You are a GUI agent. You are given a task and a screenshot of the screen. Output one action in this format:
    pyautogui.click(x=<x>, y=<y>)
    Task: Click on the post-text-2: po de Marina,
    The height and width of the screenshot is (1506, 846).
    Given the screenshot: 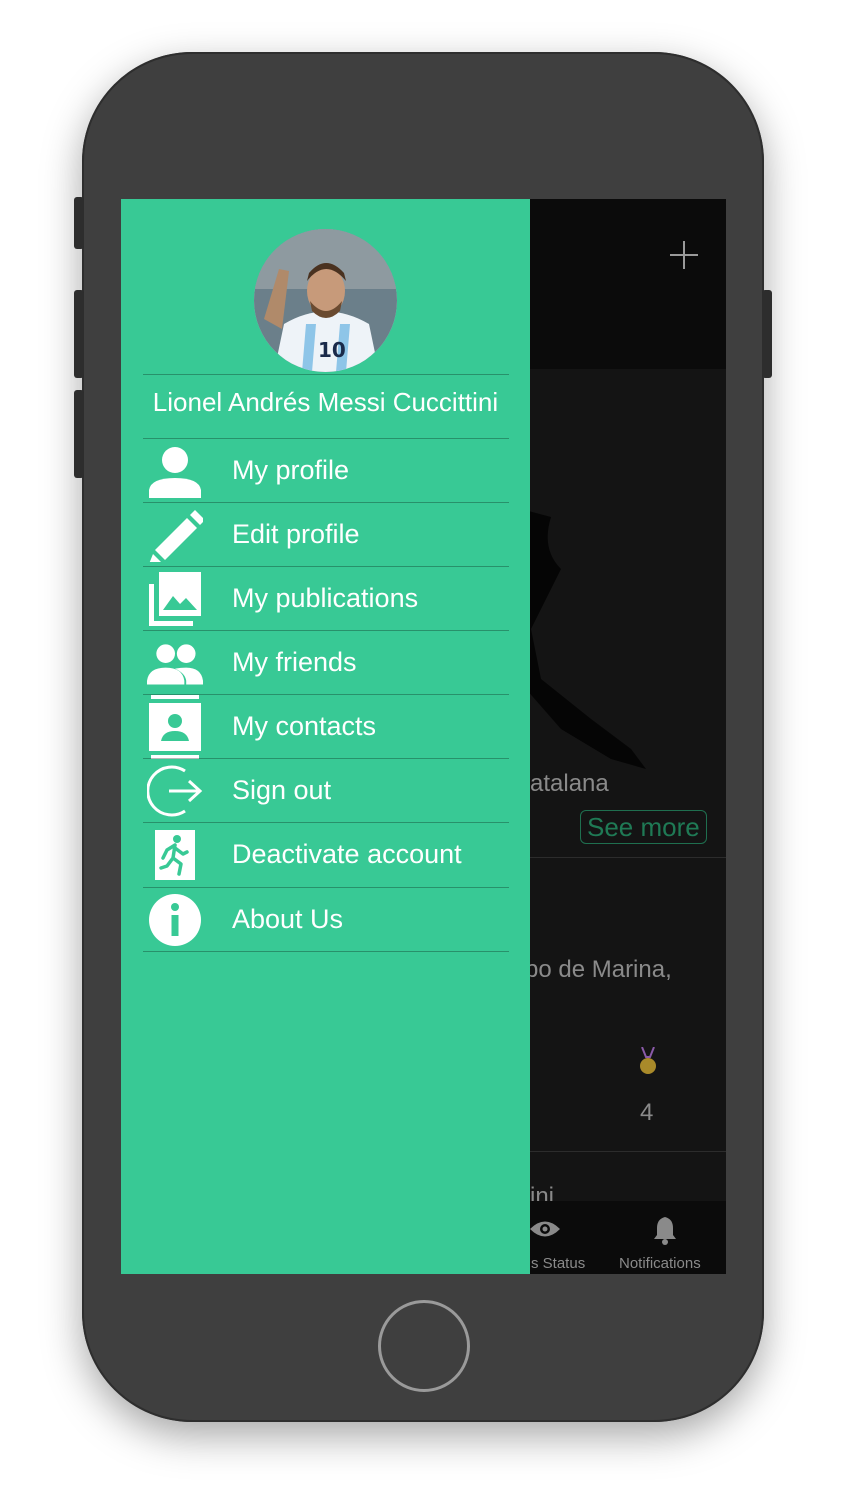 What is the action you would take?
    pyautogui.click(x=598, y=969)
    